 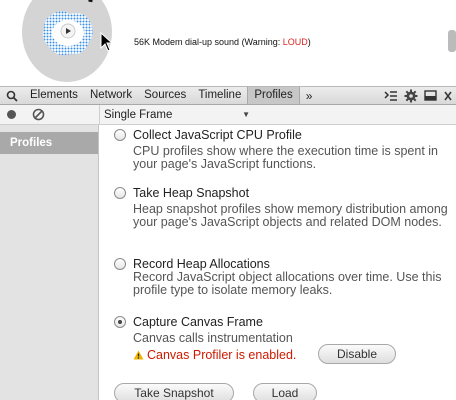 What do you see at coordinates (285, 391) in the screenshot?
I see `load-button: Load` at bounding box center [285, 391].